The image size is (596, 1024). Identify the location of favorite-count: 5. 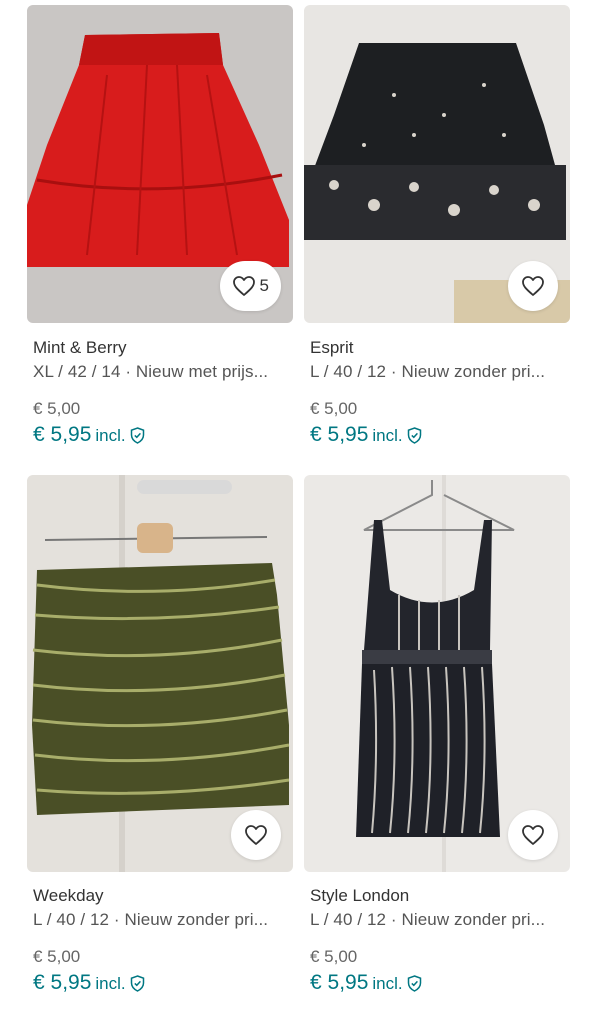
(264, 285).